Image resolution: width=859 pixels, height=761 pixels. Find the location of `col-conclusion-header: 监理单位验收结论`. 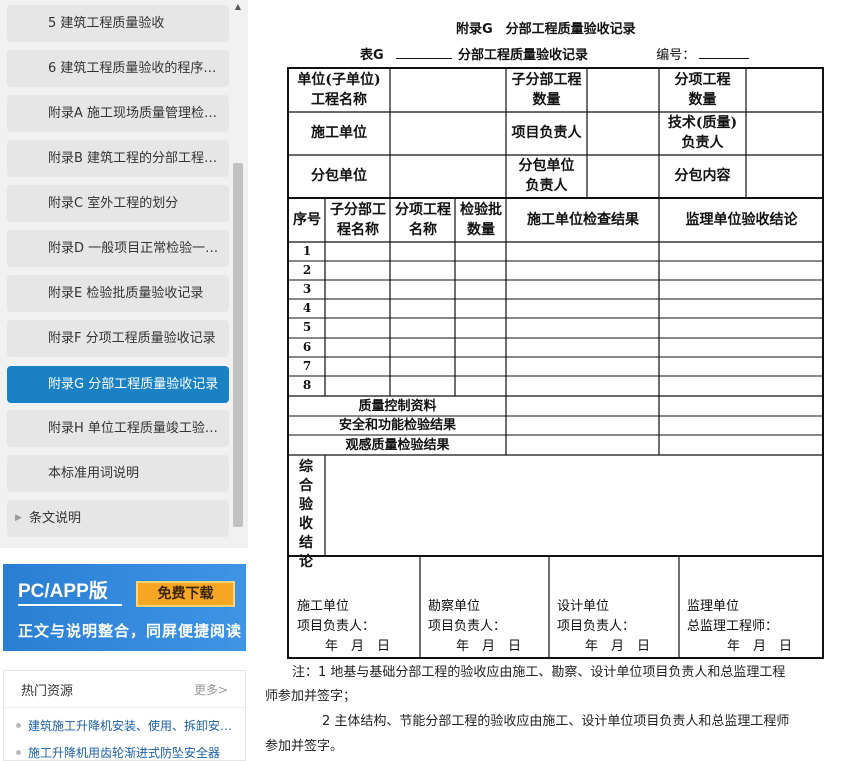

col-conclusion-header: 监理单位验收结论 is located at coordinates (741, 220).